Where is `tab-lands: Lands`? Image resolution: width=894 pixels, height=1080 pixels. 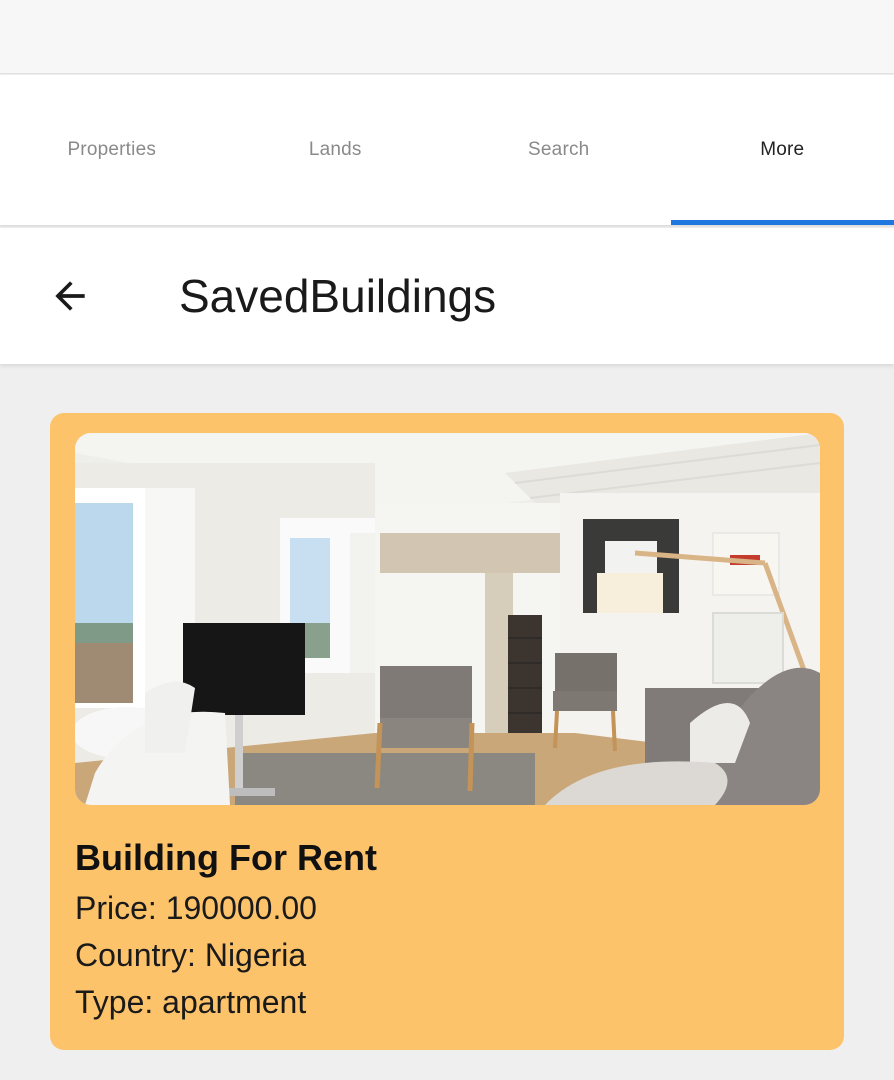 tab-lands: Lands is located at coordinates (336, 150).